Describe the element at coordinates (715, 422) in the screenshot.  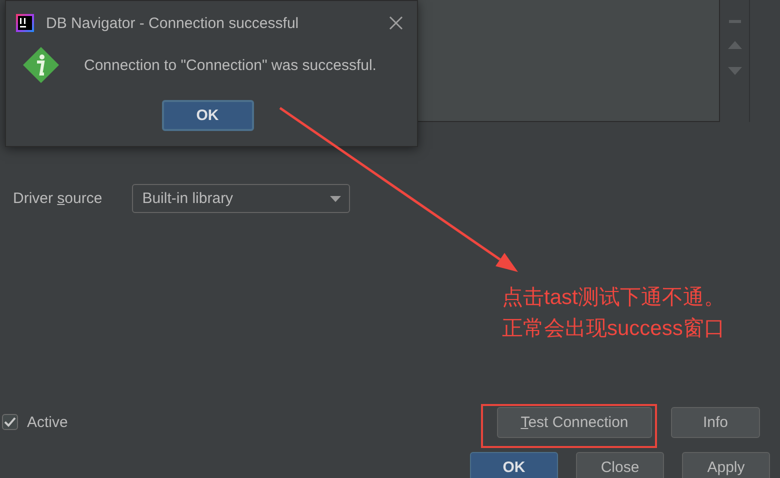
I see `info-button: Info` at that location.